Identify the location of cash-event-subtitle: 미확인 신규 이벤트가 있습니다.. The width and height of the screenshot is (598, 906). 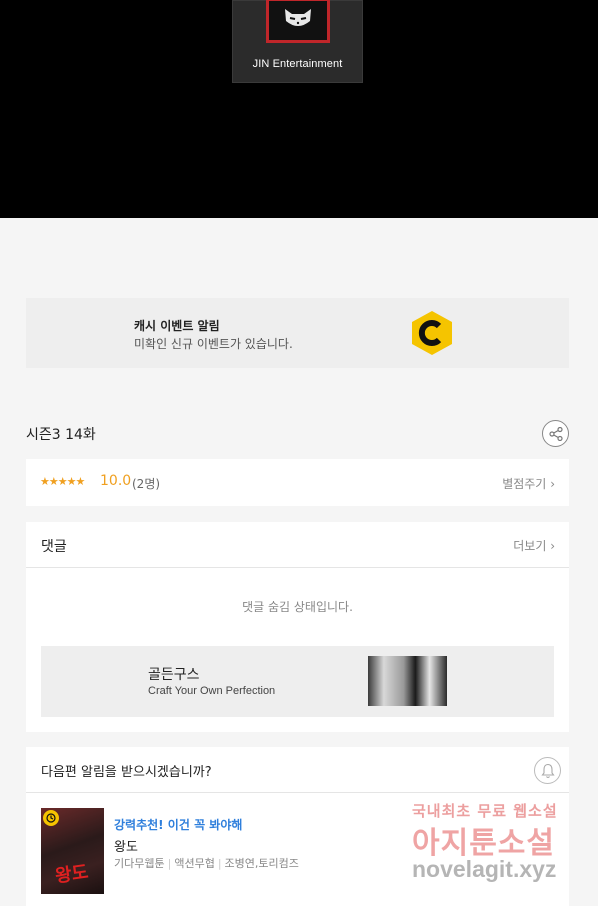
(213, 344).